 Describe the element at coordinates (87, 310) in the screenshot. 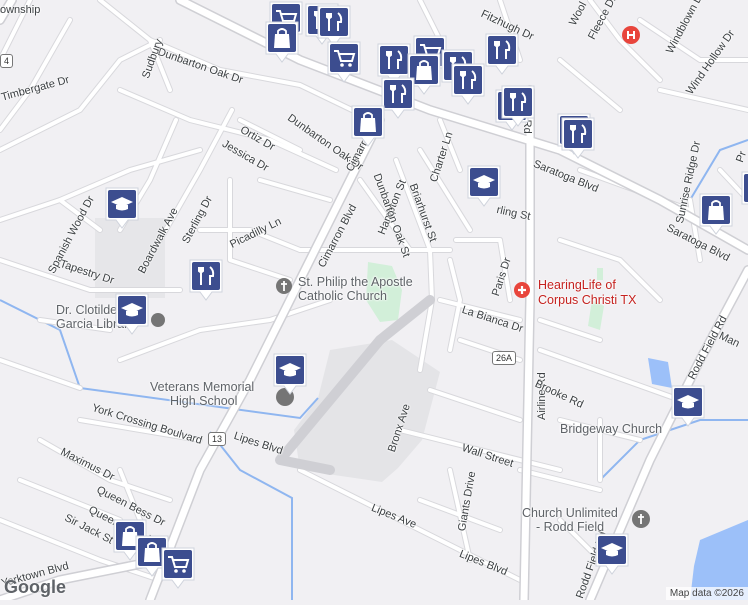

I see `place-name: Dr. Clotilde` at that location.